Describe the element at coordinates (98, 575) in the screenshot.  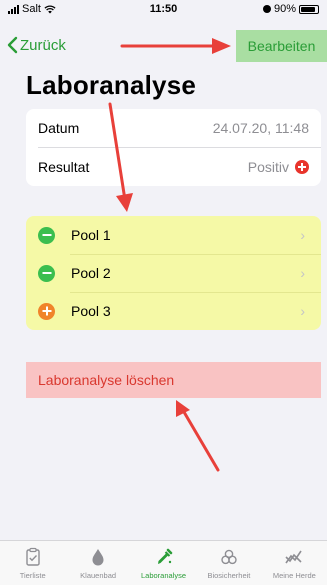
I see `tab-label: Klauenbad` at that location.